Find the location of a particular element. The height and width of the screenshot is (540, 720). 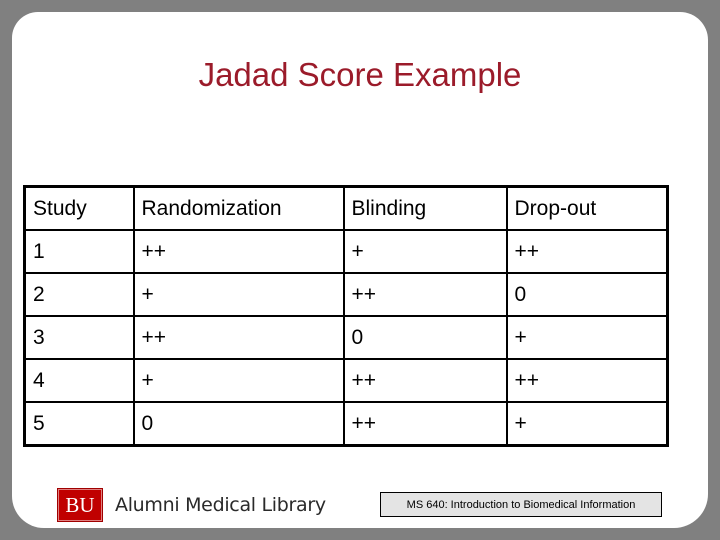

cell-study: 3 is located at coordinates (79, 337).